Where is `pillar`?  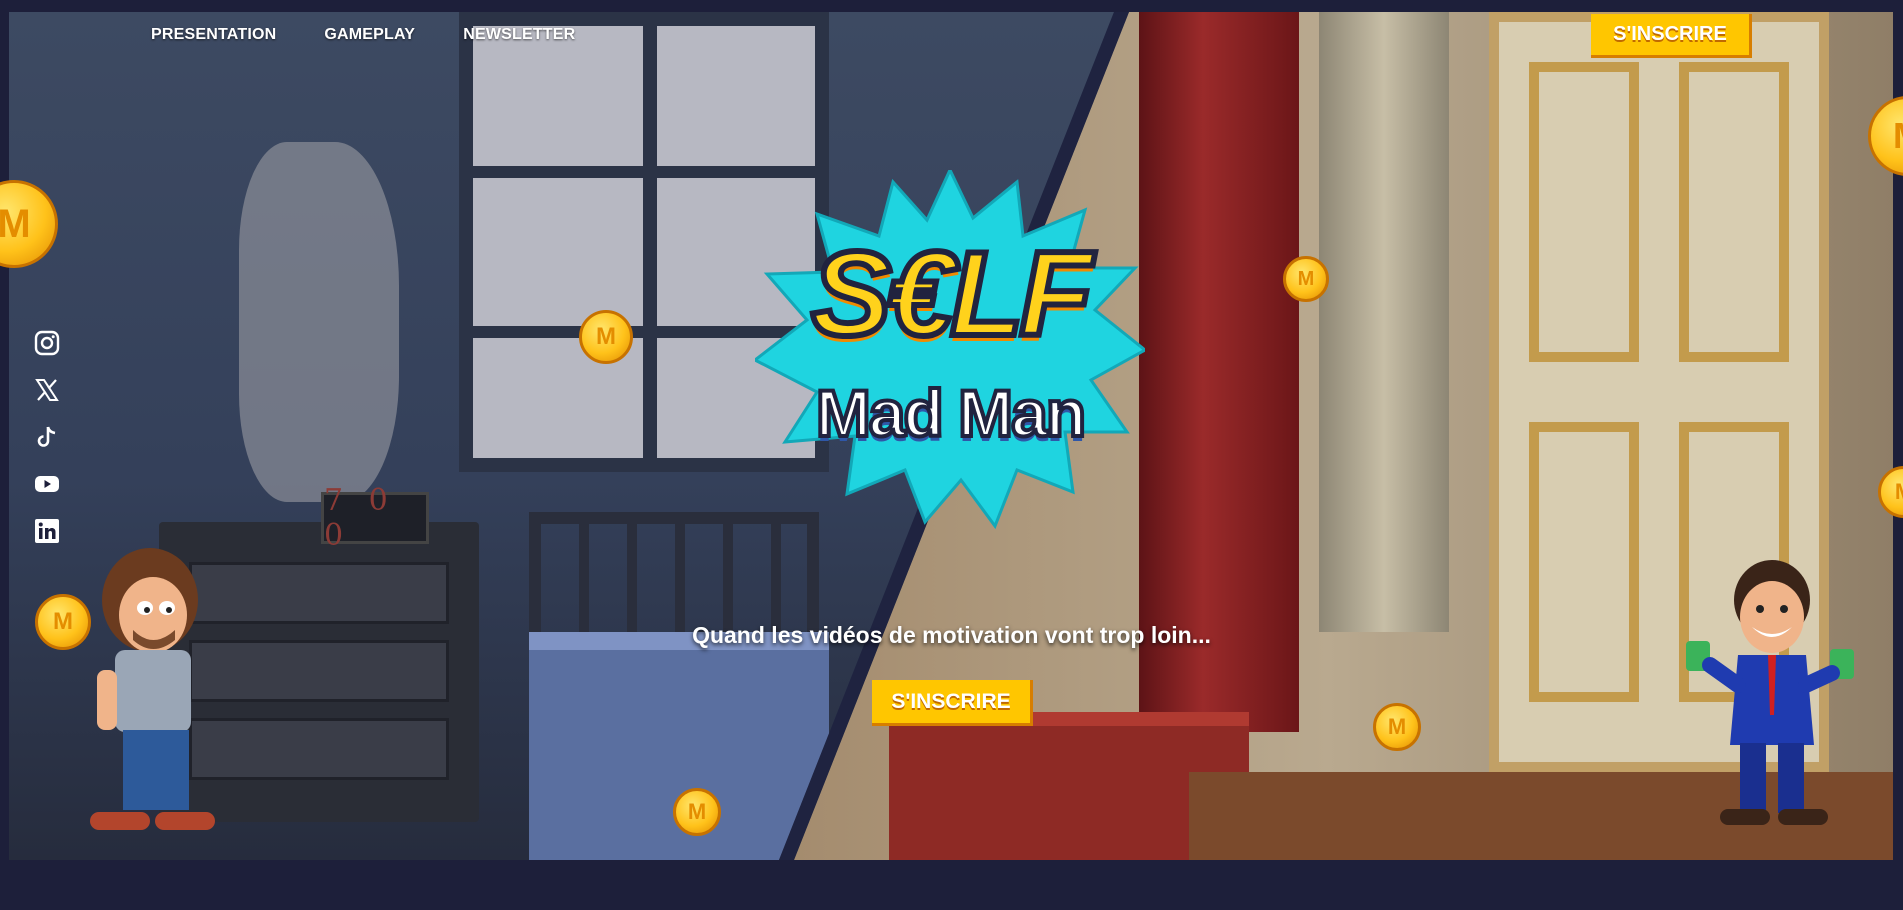 pillar is located at coordinates (1384, 322).